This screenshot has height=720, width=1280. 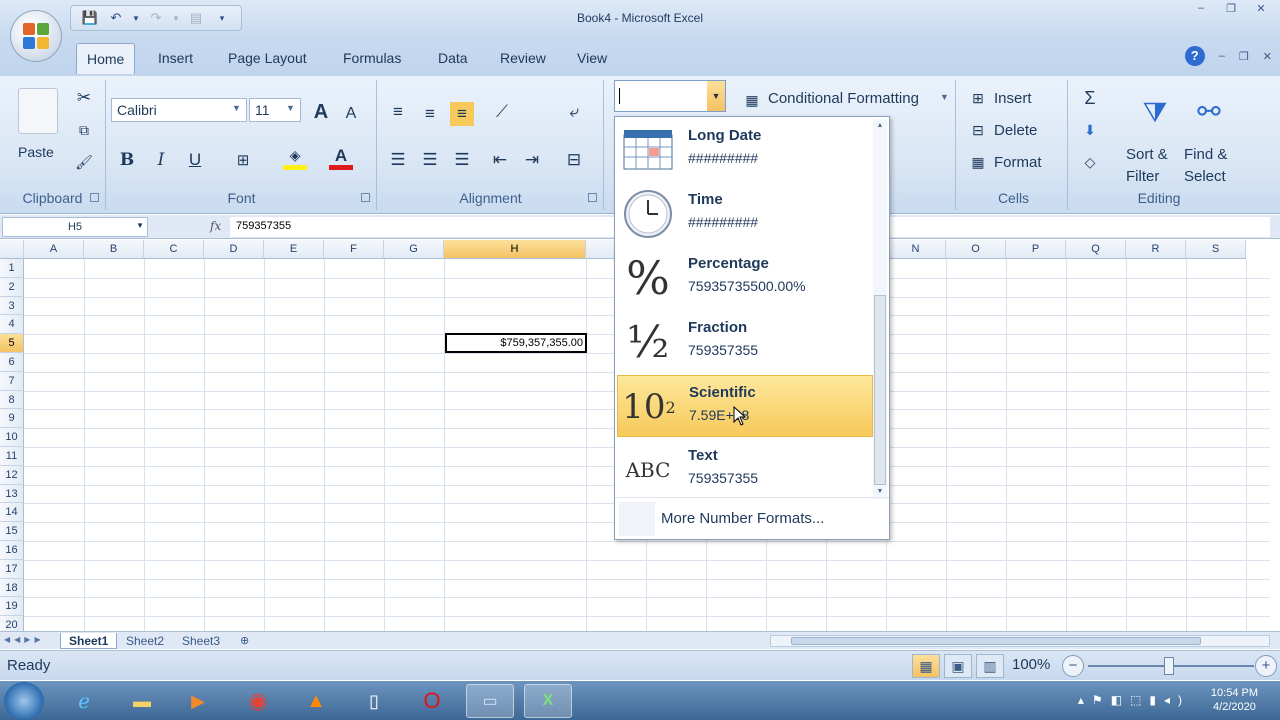 What do you see at coordinates (12, 624) in the screenshot?
I see `row-header: 20` at bounding box center [12, 624].